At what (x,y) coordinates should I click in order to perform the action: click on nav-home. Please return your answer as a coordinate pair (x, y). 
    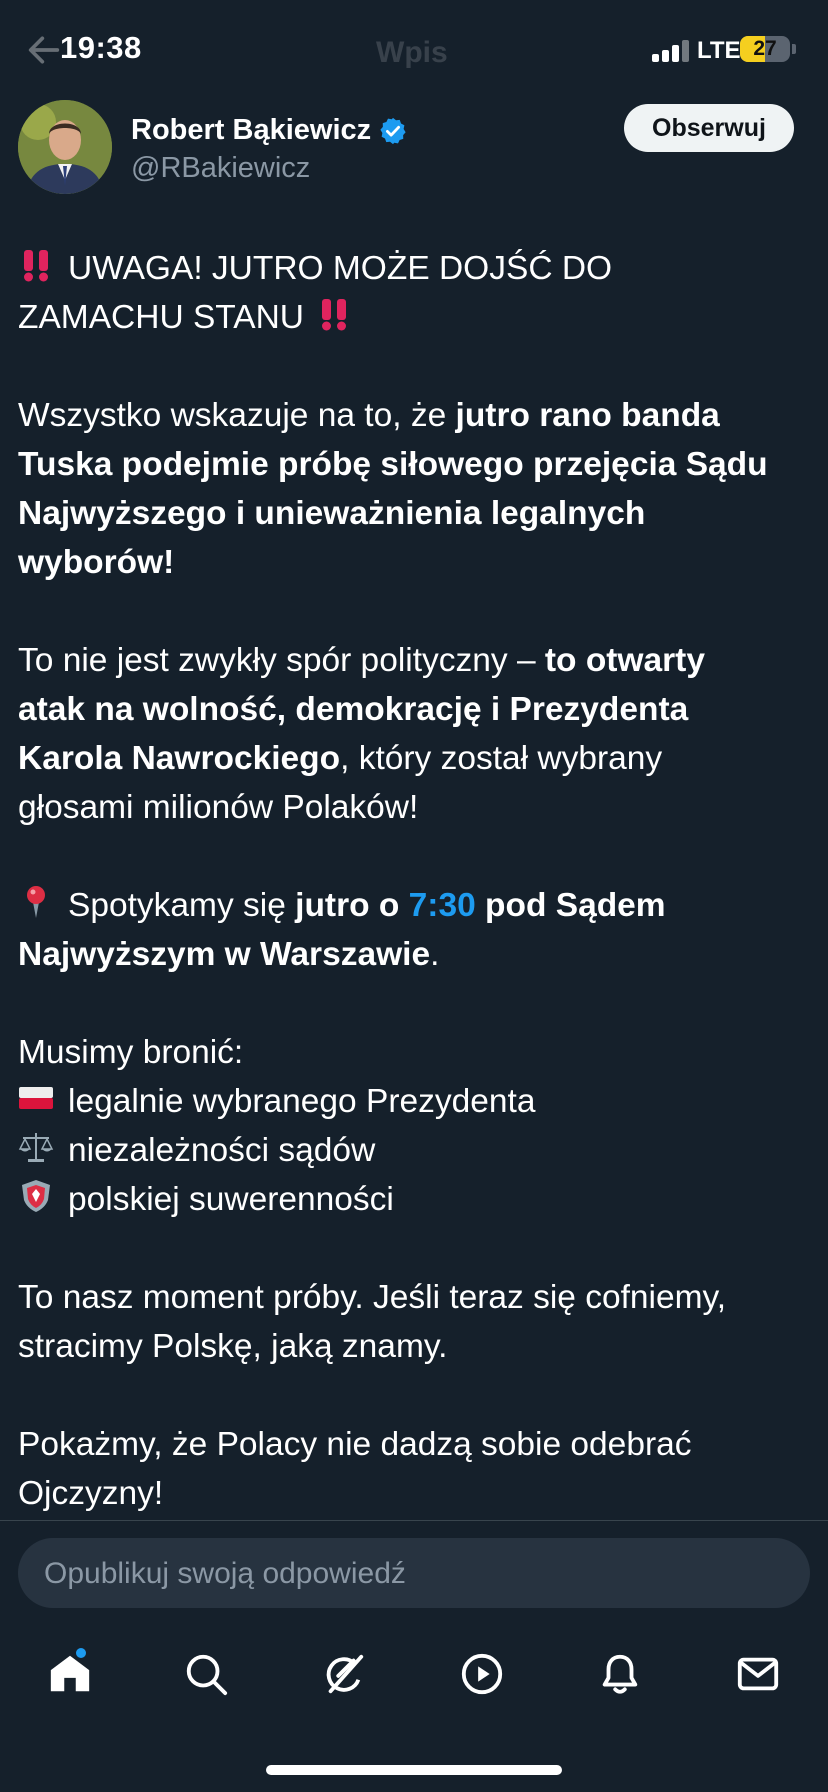
    Looking at the image, I should click on (70, 1674).